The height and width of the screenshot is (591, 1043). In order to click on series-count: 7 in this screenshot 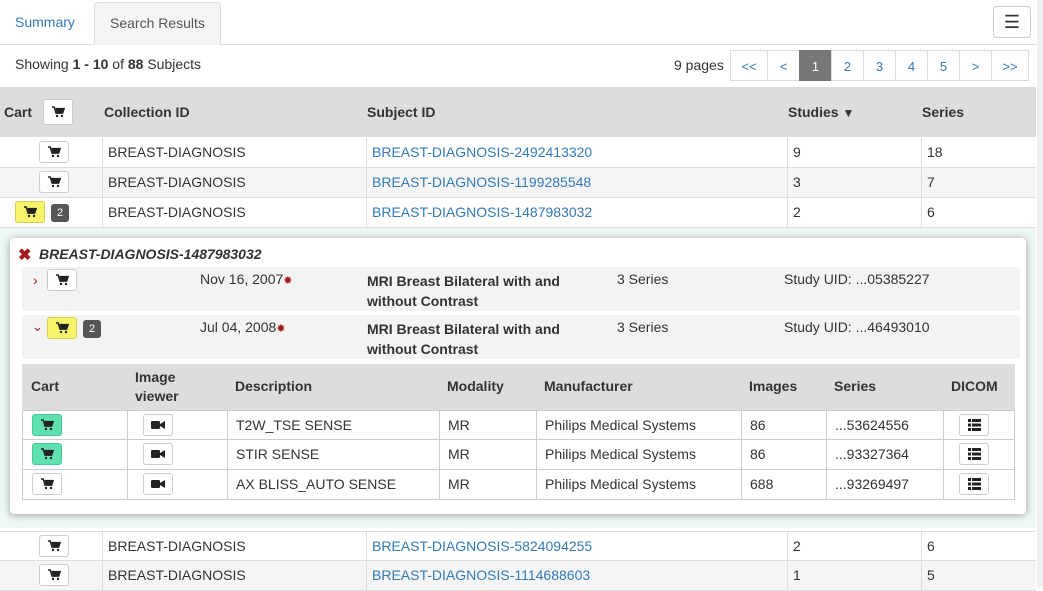, I will do `click(978, 182)`.